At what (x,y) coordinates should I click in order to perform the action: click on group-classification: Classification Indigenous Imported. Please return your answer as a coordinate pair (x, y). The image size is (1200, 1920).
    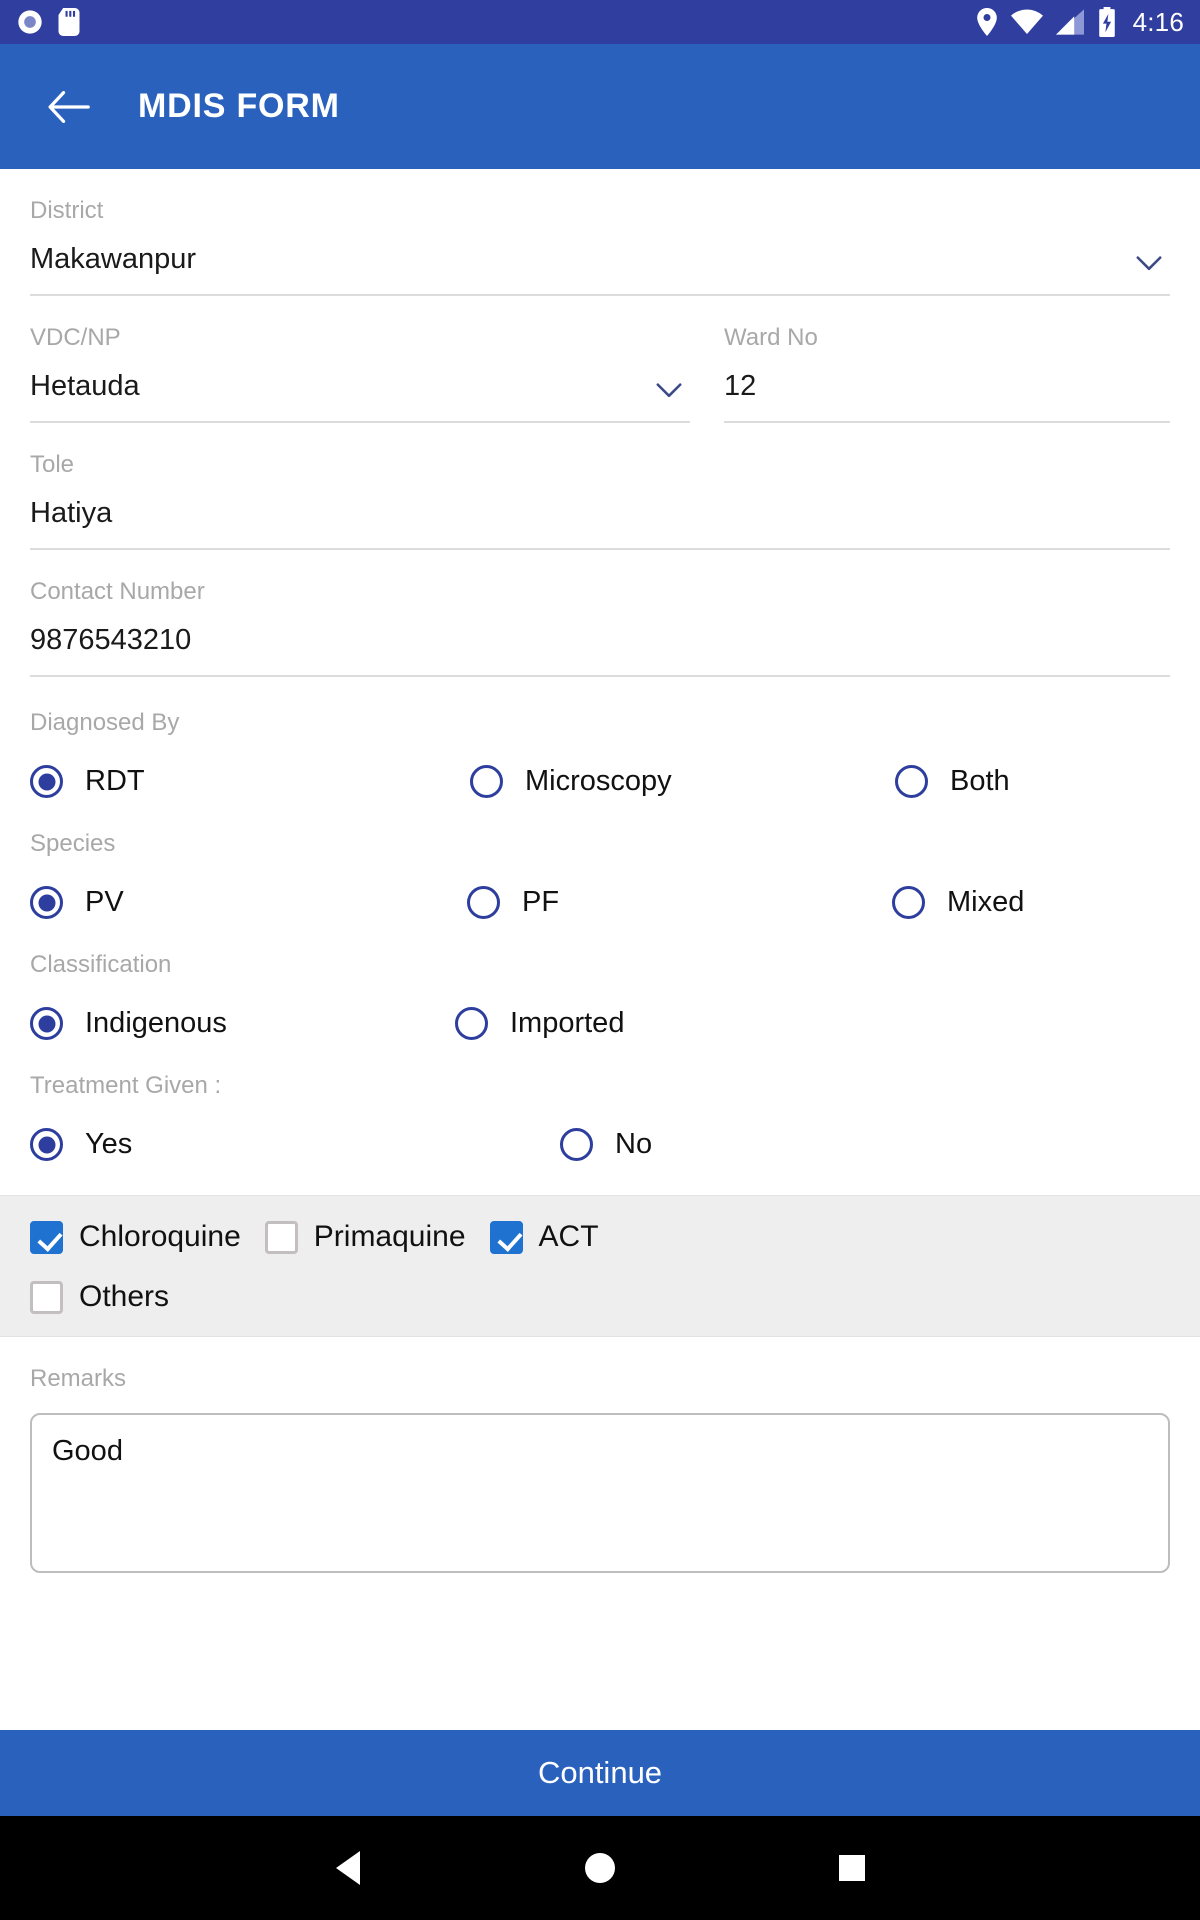
    Looking at the image, I should click on (600, 979).